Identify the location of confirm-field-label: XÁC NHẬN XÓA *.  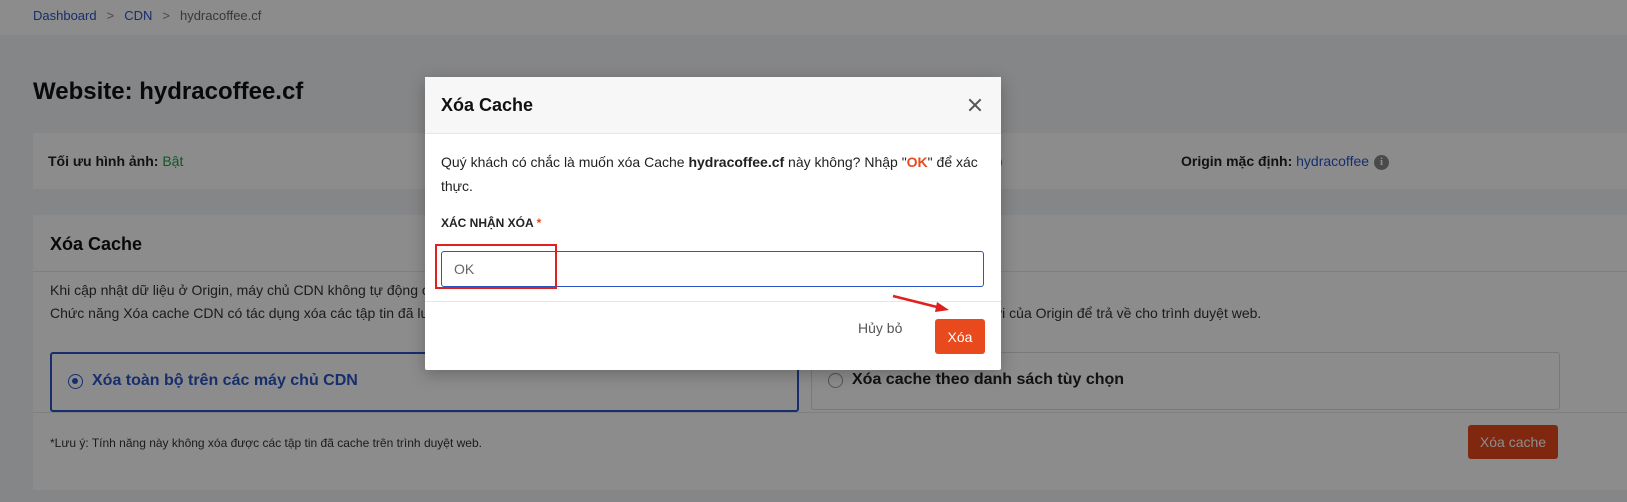
(491, 223).